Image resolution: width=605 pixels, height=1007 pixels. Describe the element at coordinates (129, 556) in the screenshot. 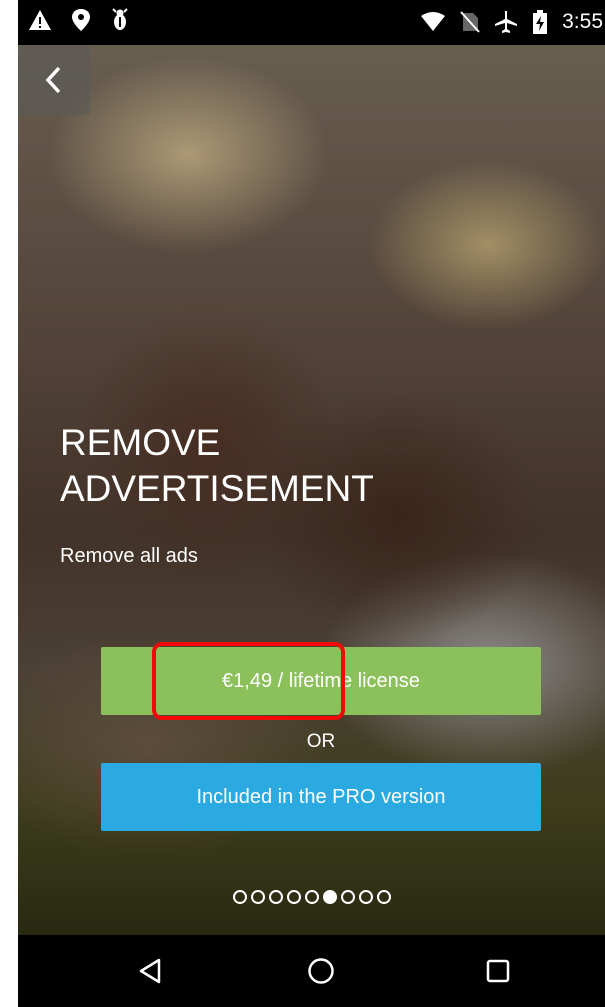

I see `page-subtitle: Remove all ads` at that location.